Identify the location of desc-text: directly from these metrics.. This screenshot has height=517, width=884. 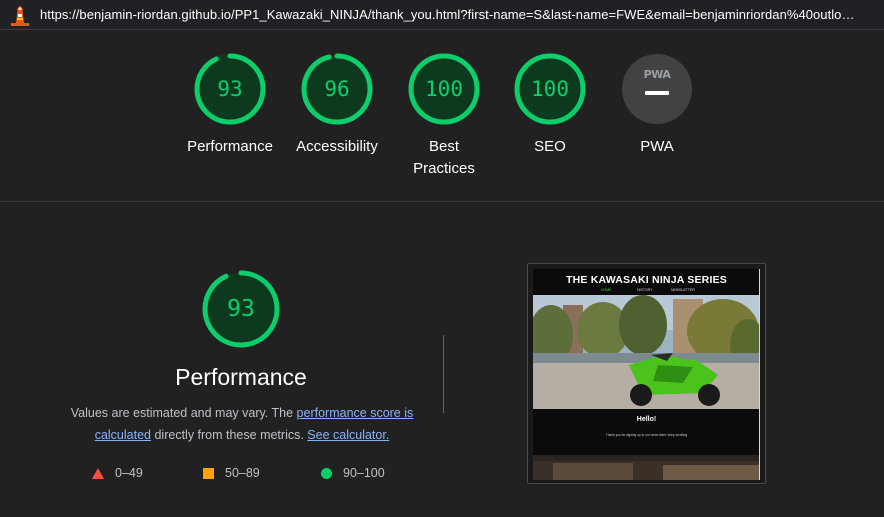
(229, 435).